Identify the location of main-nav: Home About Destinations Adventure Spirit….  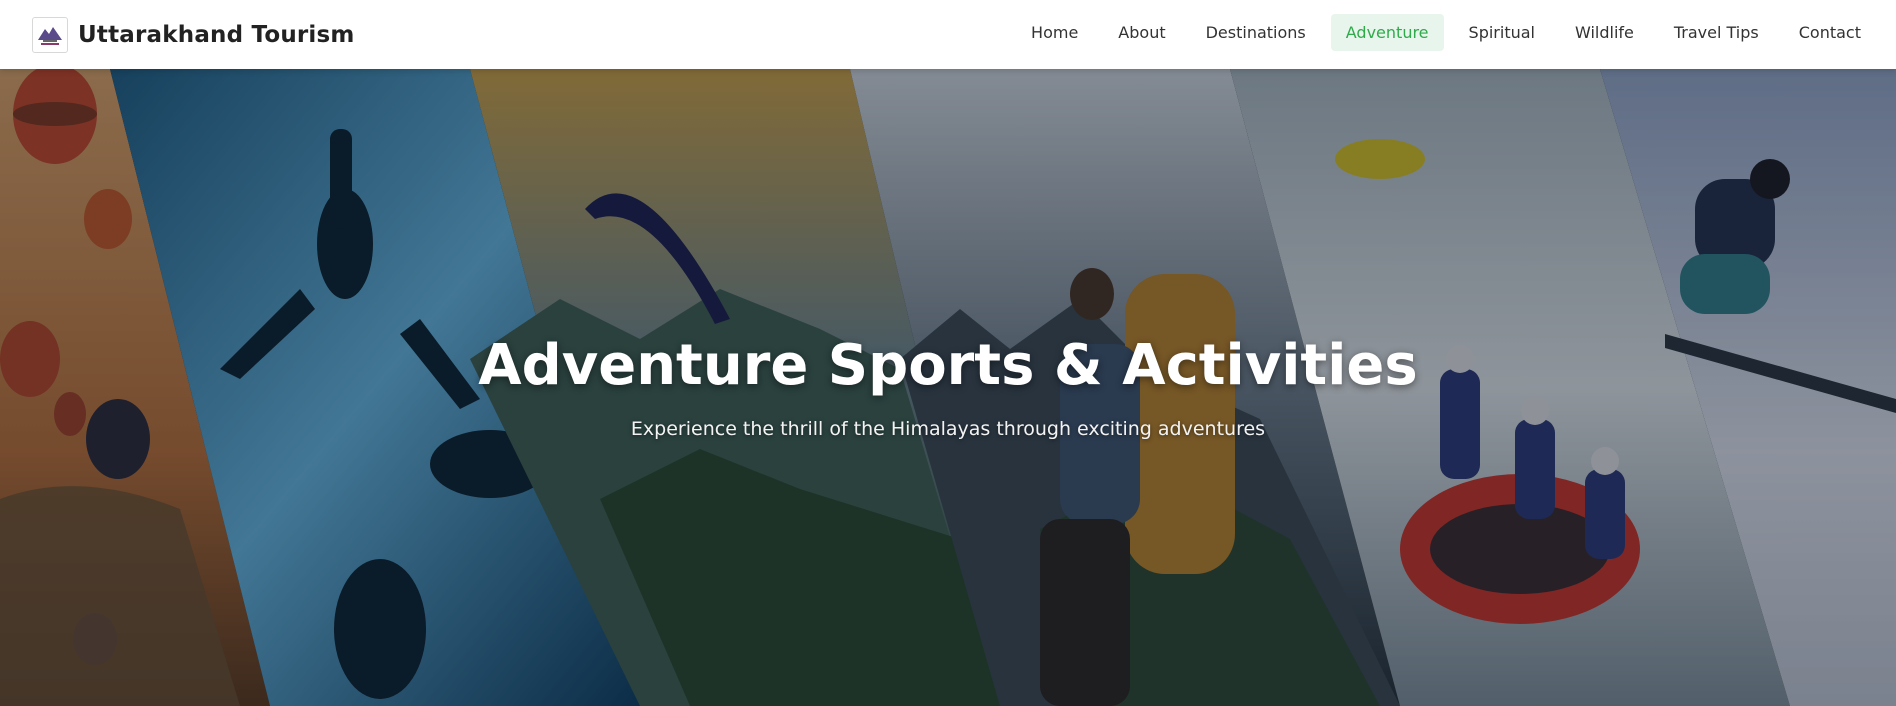
(1446, 32).